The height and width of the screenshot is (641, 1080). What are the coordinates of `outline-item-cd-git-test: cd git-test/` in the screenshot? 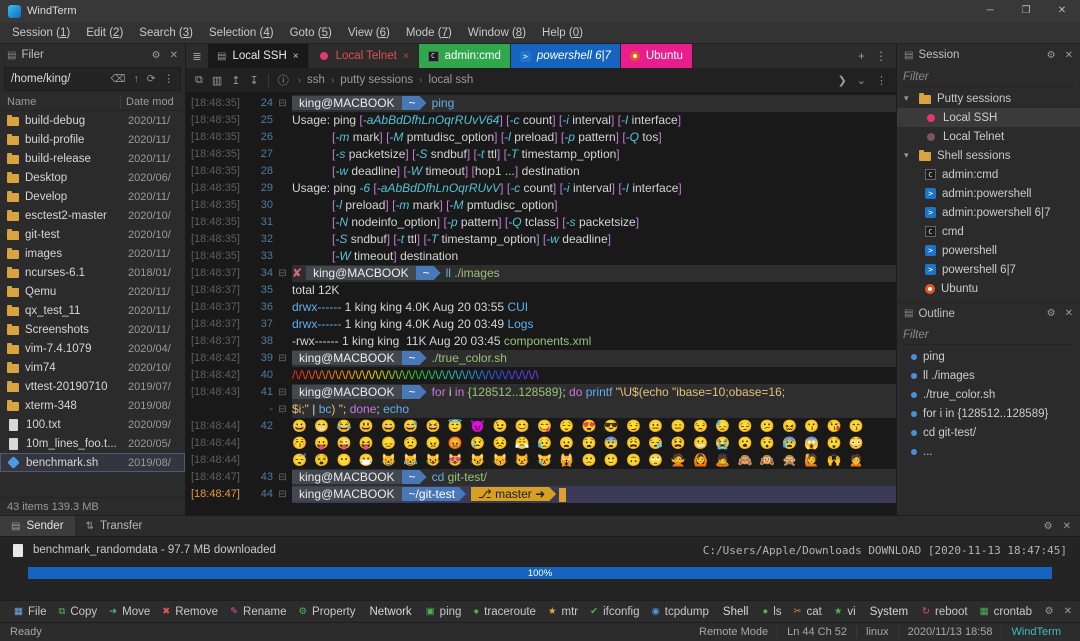 It's located at (988, 432).